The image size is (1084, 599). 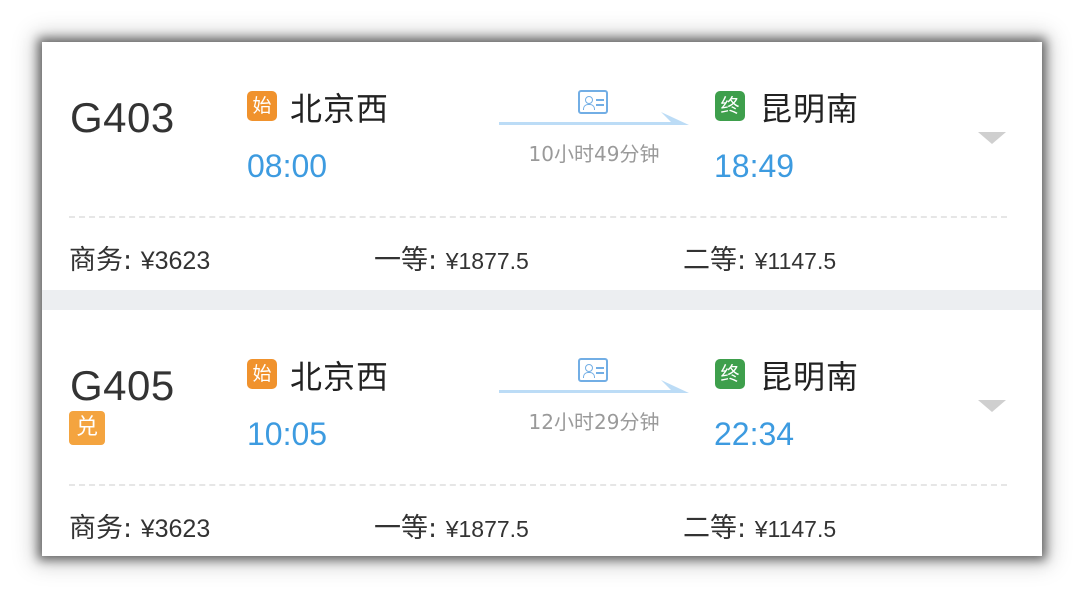 I want to click on arrival-time: 18:49, so click(x=754, y=166).